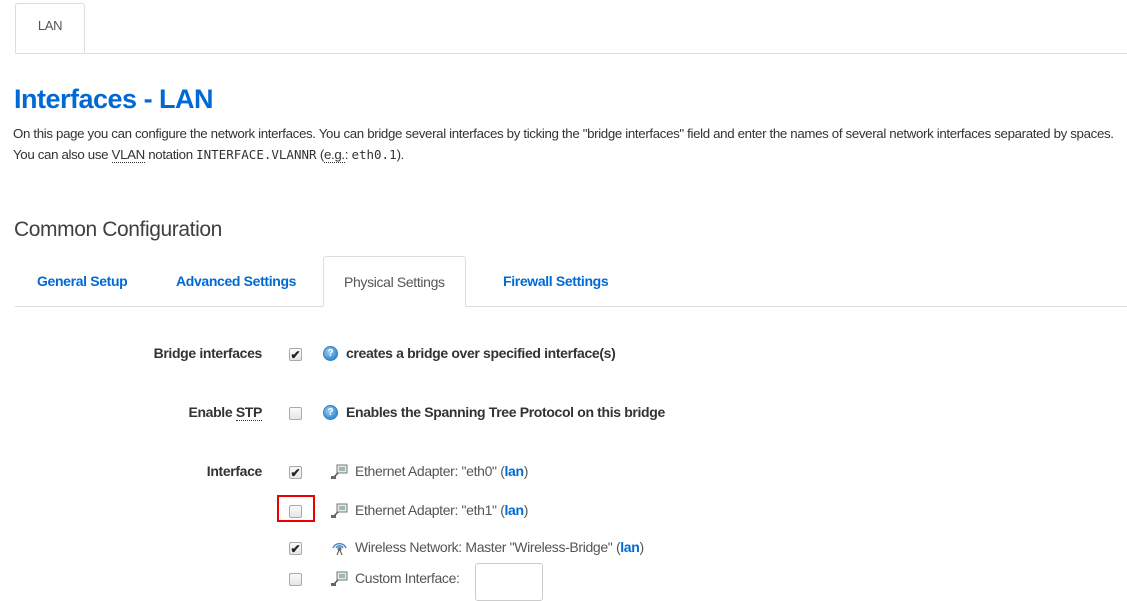 This screenshot has width=1127, height=601. Describe the element at coordinates (515, 510) in the screenshot. I see `interface-eth1-lan-link: lan` at that location.